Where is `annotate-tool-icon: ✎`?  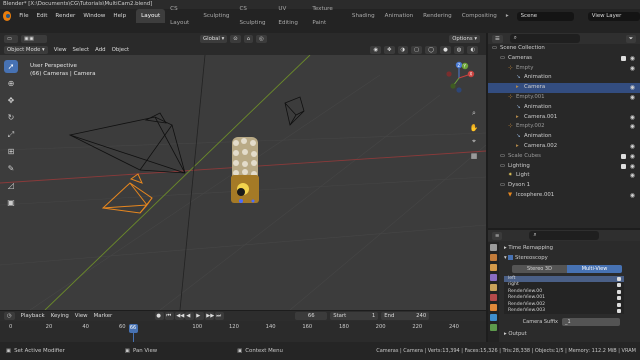 annotate-tool-icon: ✎ is located at coordinates (11, 168).